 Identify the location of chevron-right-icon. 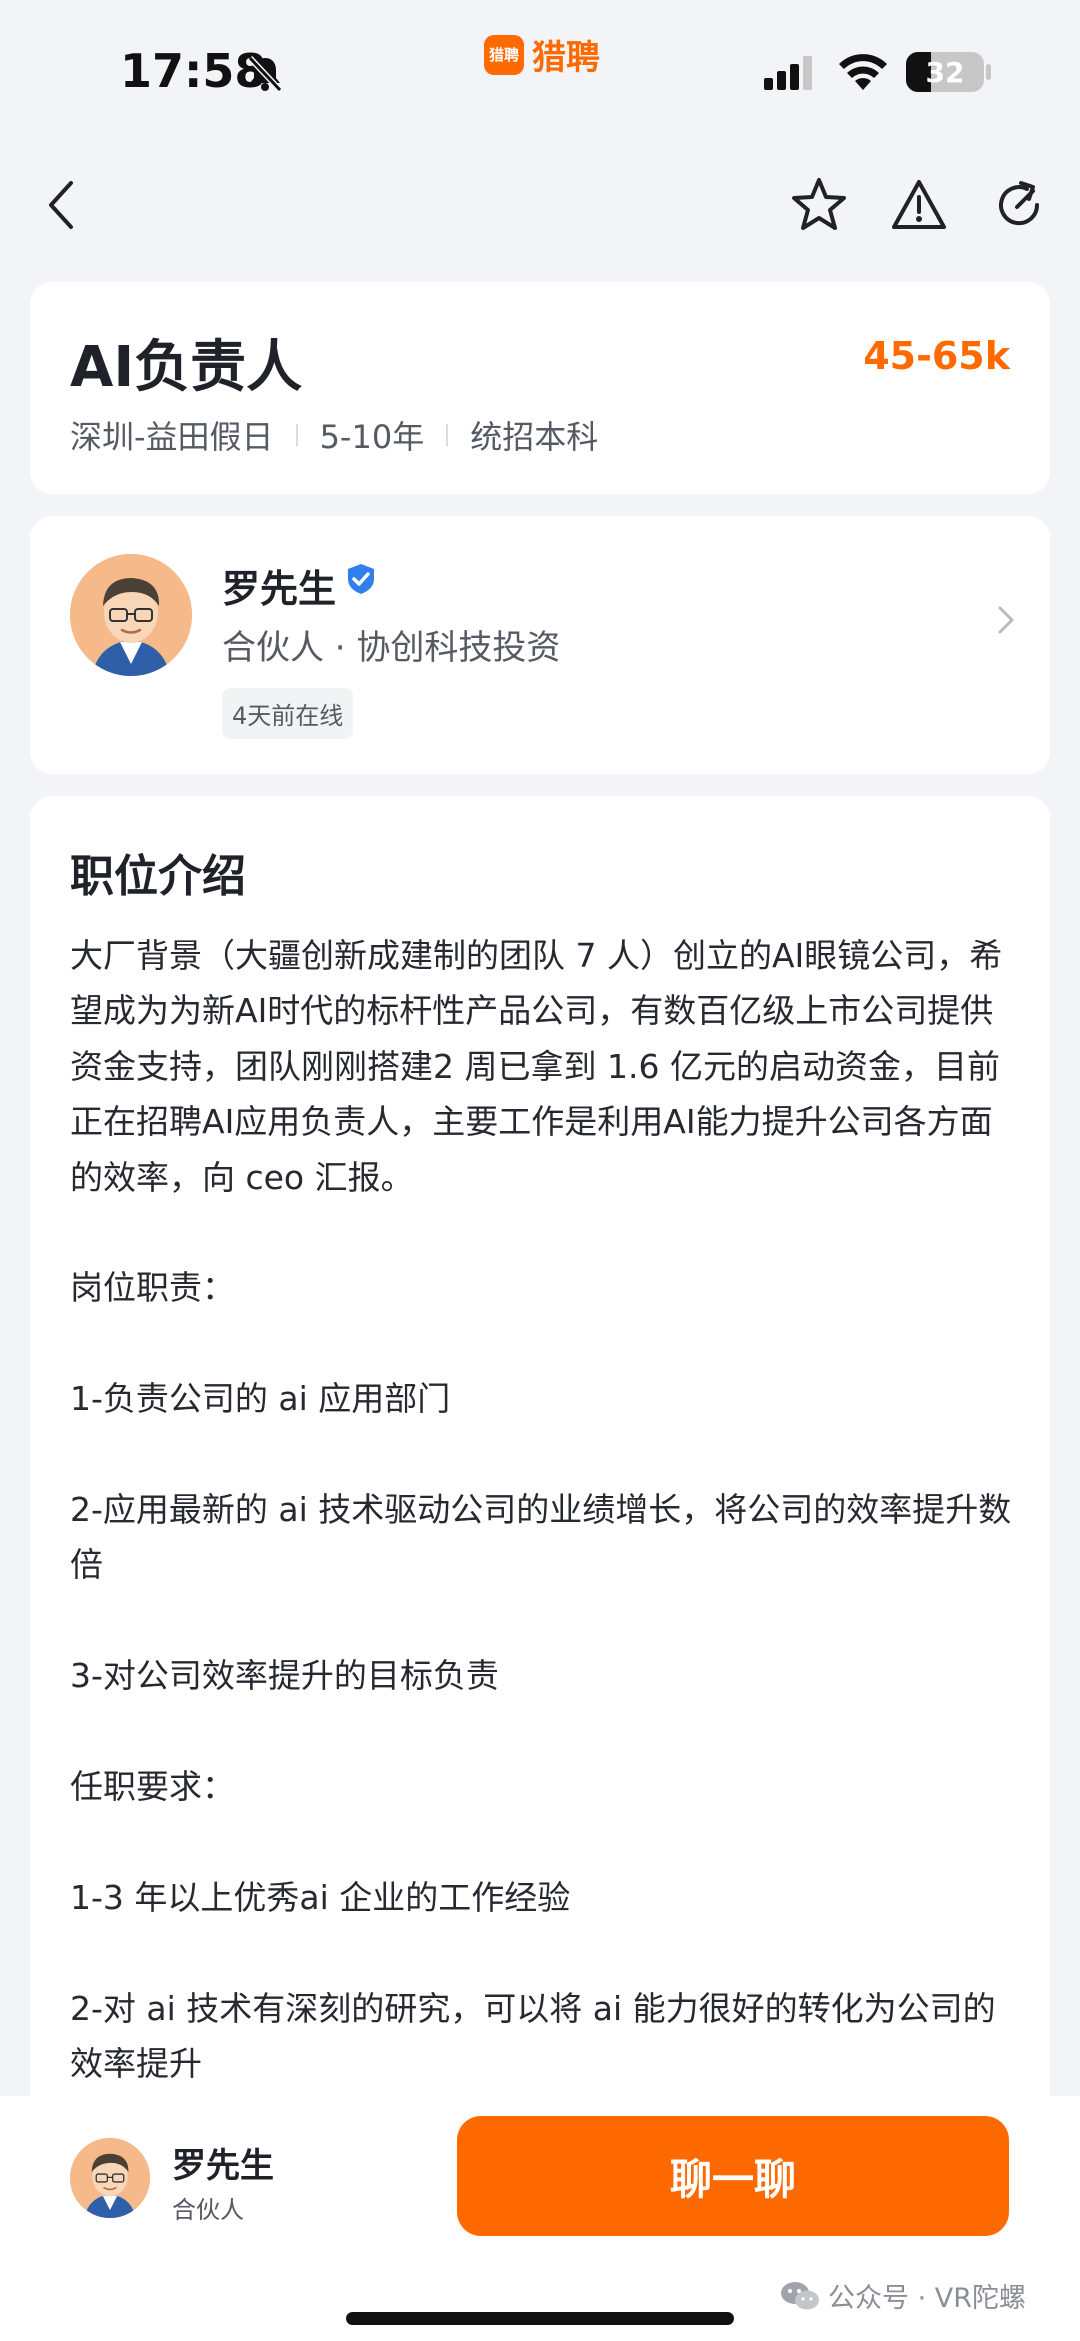
(1006, 620).